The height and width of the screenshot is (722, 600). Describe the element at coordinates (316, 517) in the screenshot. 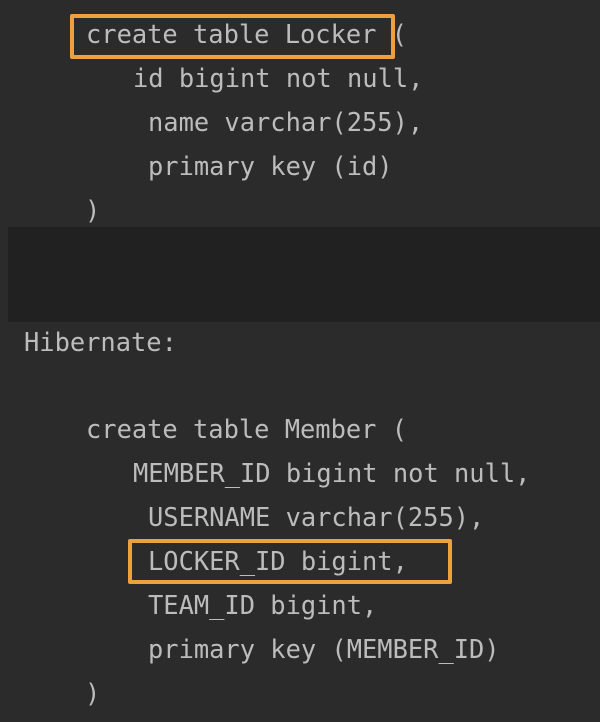

I see `code-line-member-username-column: USERNAME varchar(255),` at that location.